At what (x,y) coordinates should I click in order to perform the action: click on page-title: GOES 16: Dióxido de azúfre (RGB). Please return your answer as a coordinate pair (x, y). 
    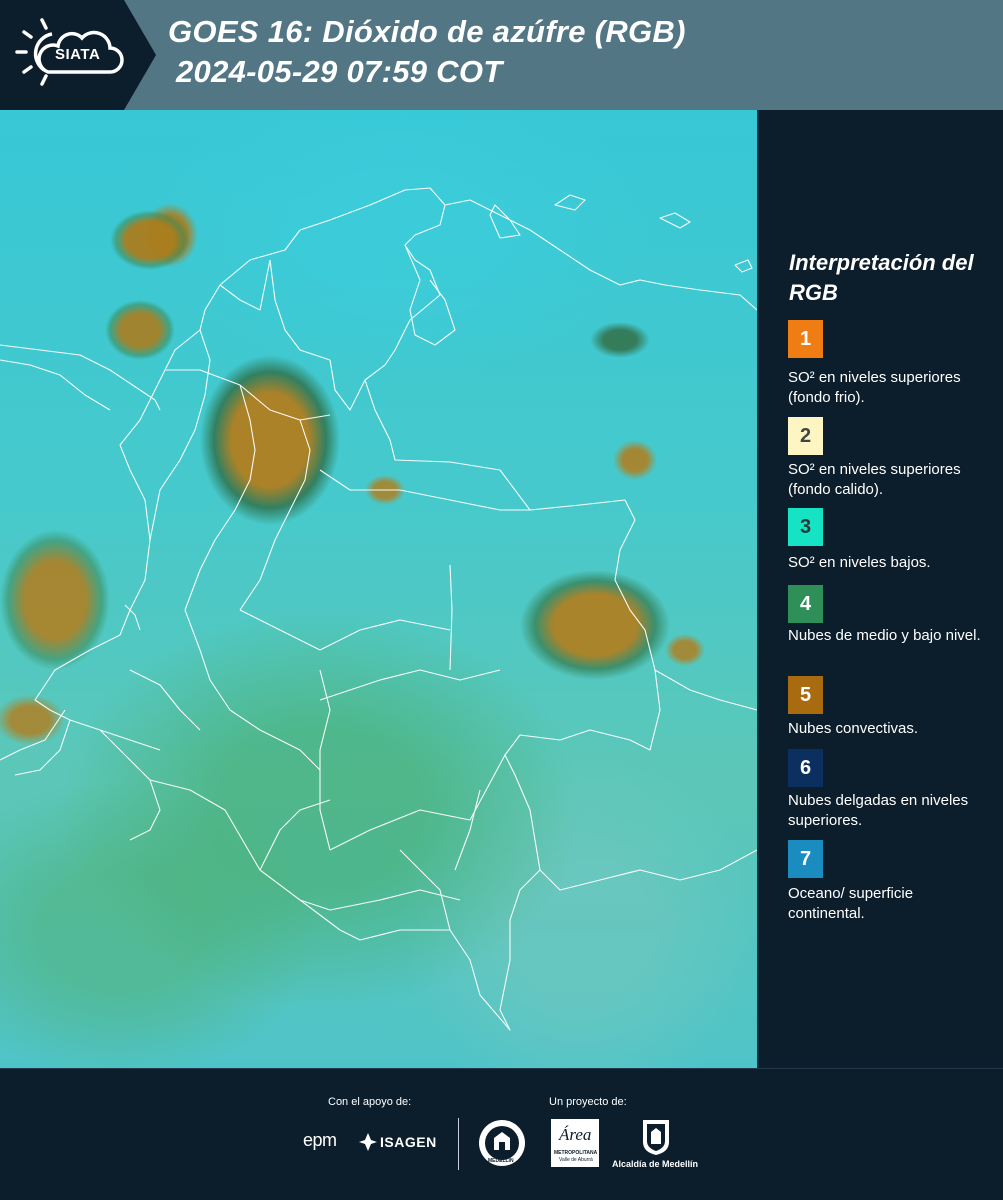
    Looking at the image, I should click on (427, 31).